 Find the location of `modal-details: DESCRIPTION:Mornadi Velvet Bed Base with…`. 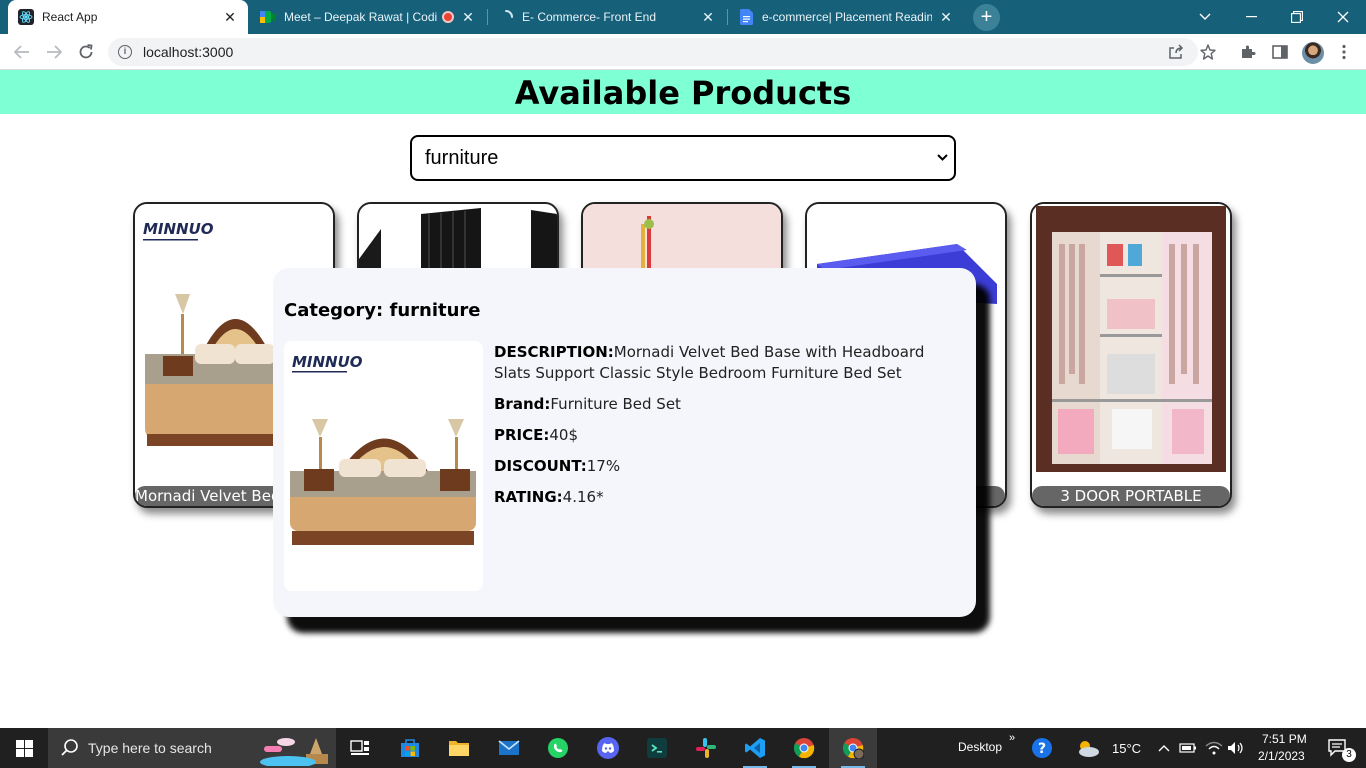

modal-details: DESCRIPTION:Mornadi Velvet Bed Base with… is located at coordinates (724, 430).